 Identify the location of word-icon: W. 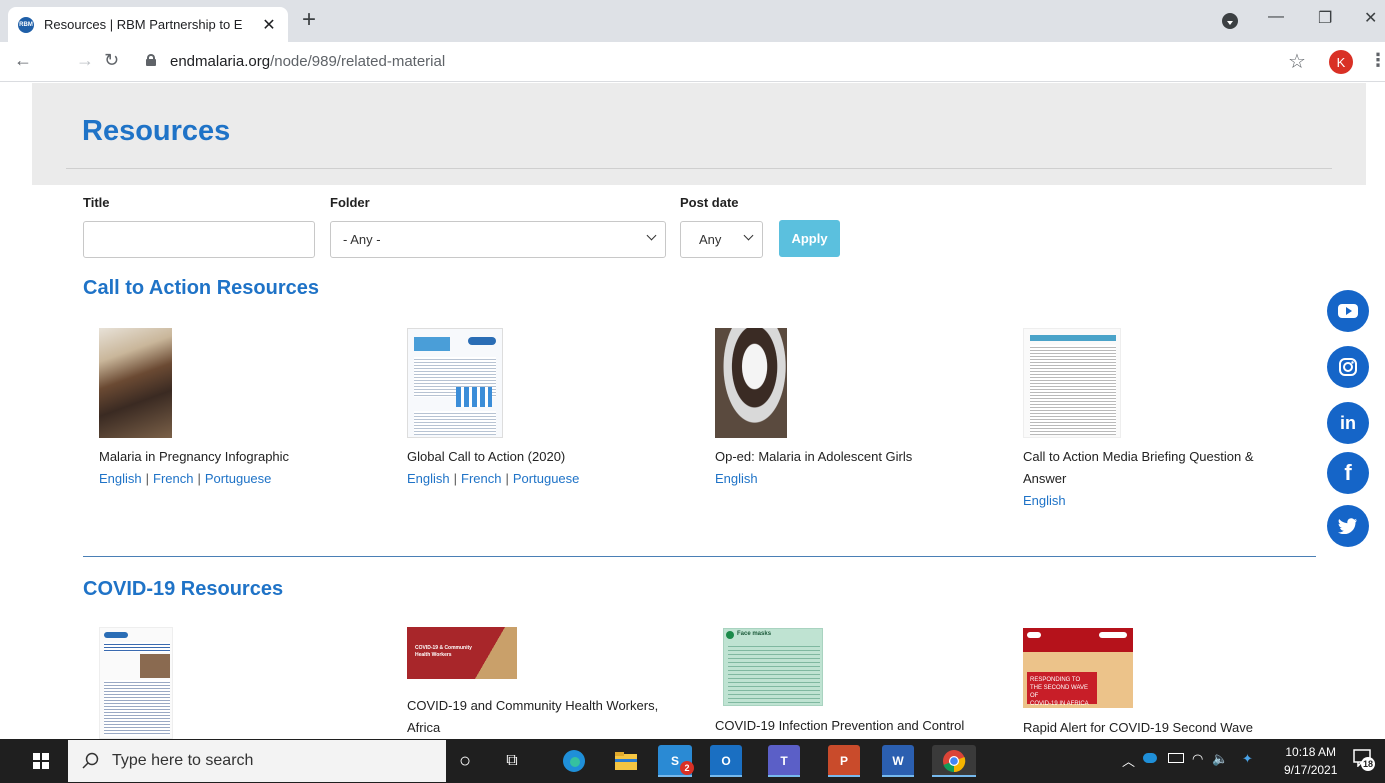
(898, 761).